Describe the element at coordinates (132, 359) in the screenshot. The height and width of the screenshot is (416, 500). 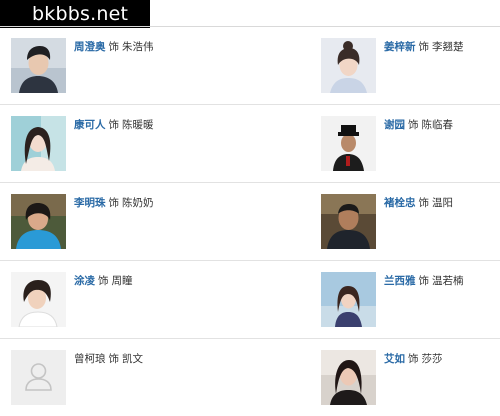
I see `role-name: 凯文` at that location.